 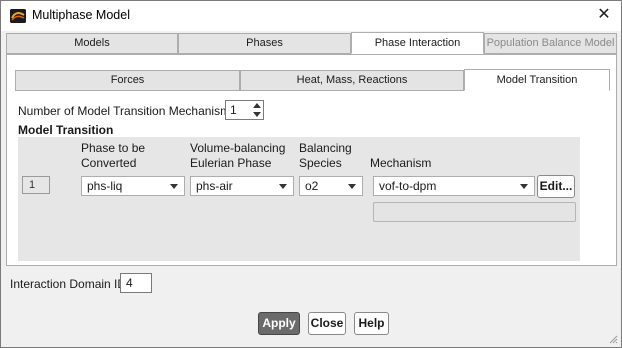 I want to click on balancing-species-value: o2, so click(x=312, y=186).